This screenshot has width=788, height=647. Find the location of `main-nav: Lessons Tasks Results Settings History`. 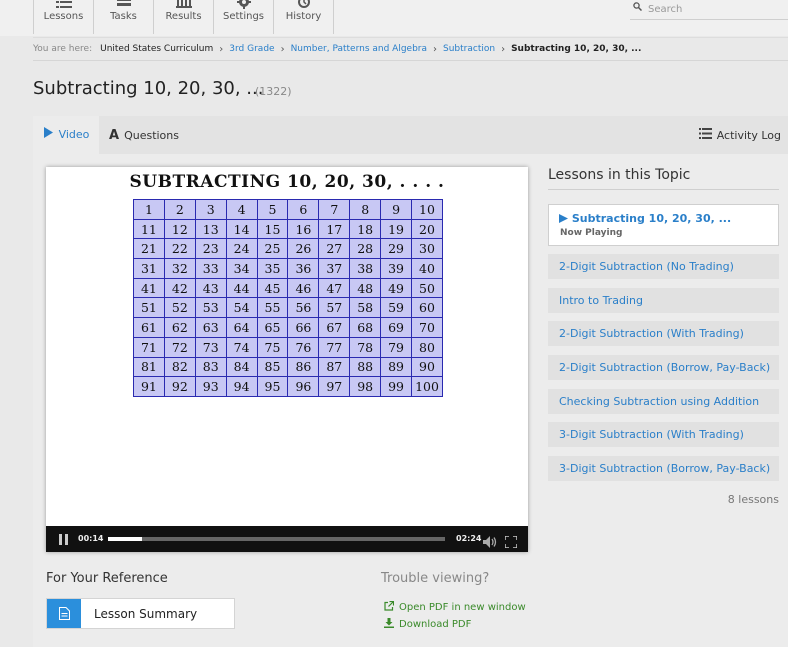

main-nav: Lessons Tasks Results Settings History is located at coordinates (183, 17).